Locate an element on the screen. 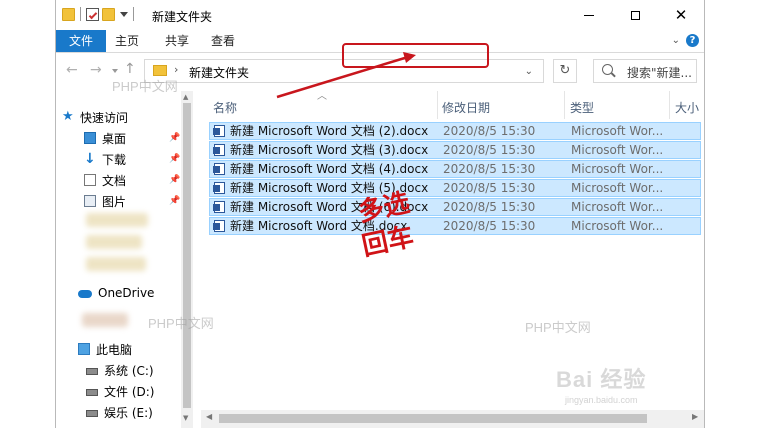  nav-downloads: ↓ 下载 is located at coordinates (105, 159).